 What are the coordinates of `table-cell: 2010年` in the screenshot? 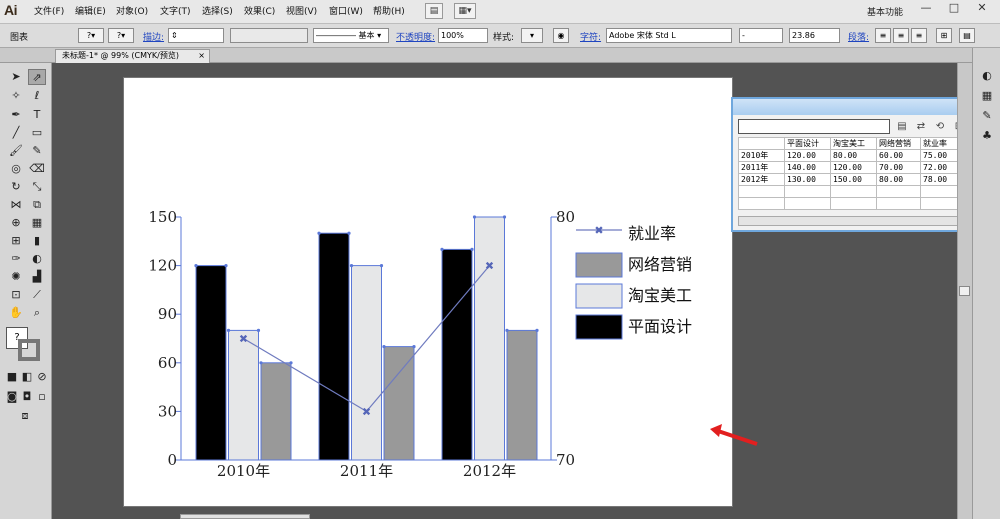 It's located at (761, 155).